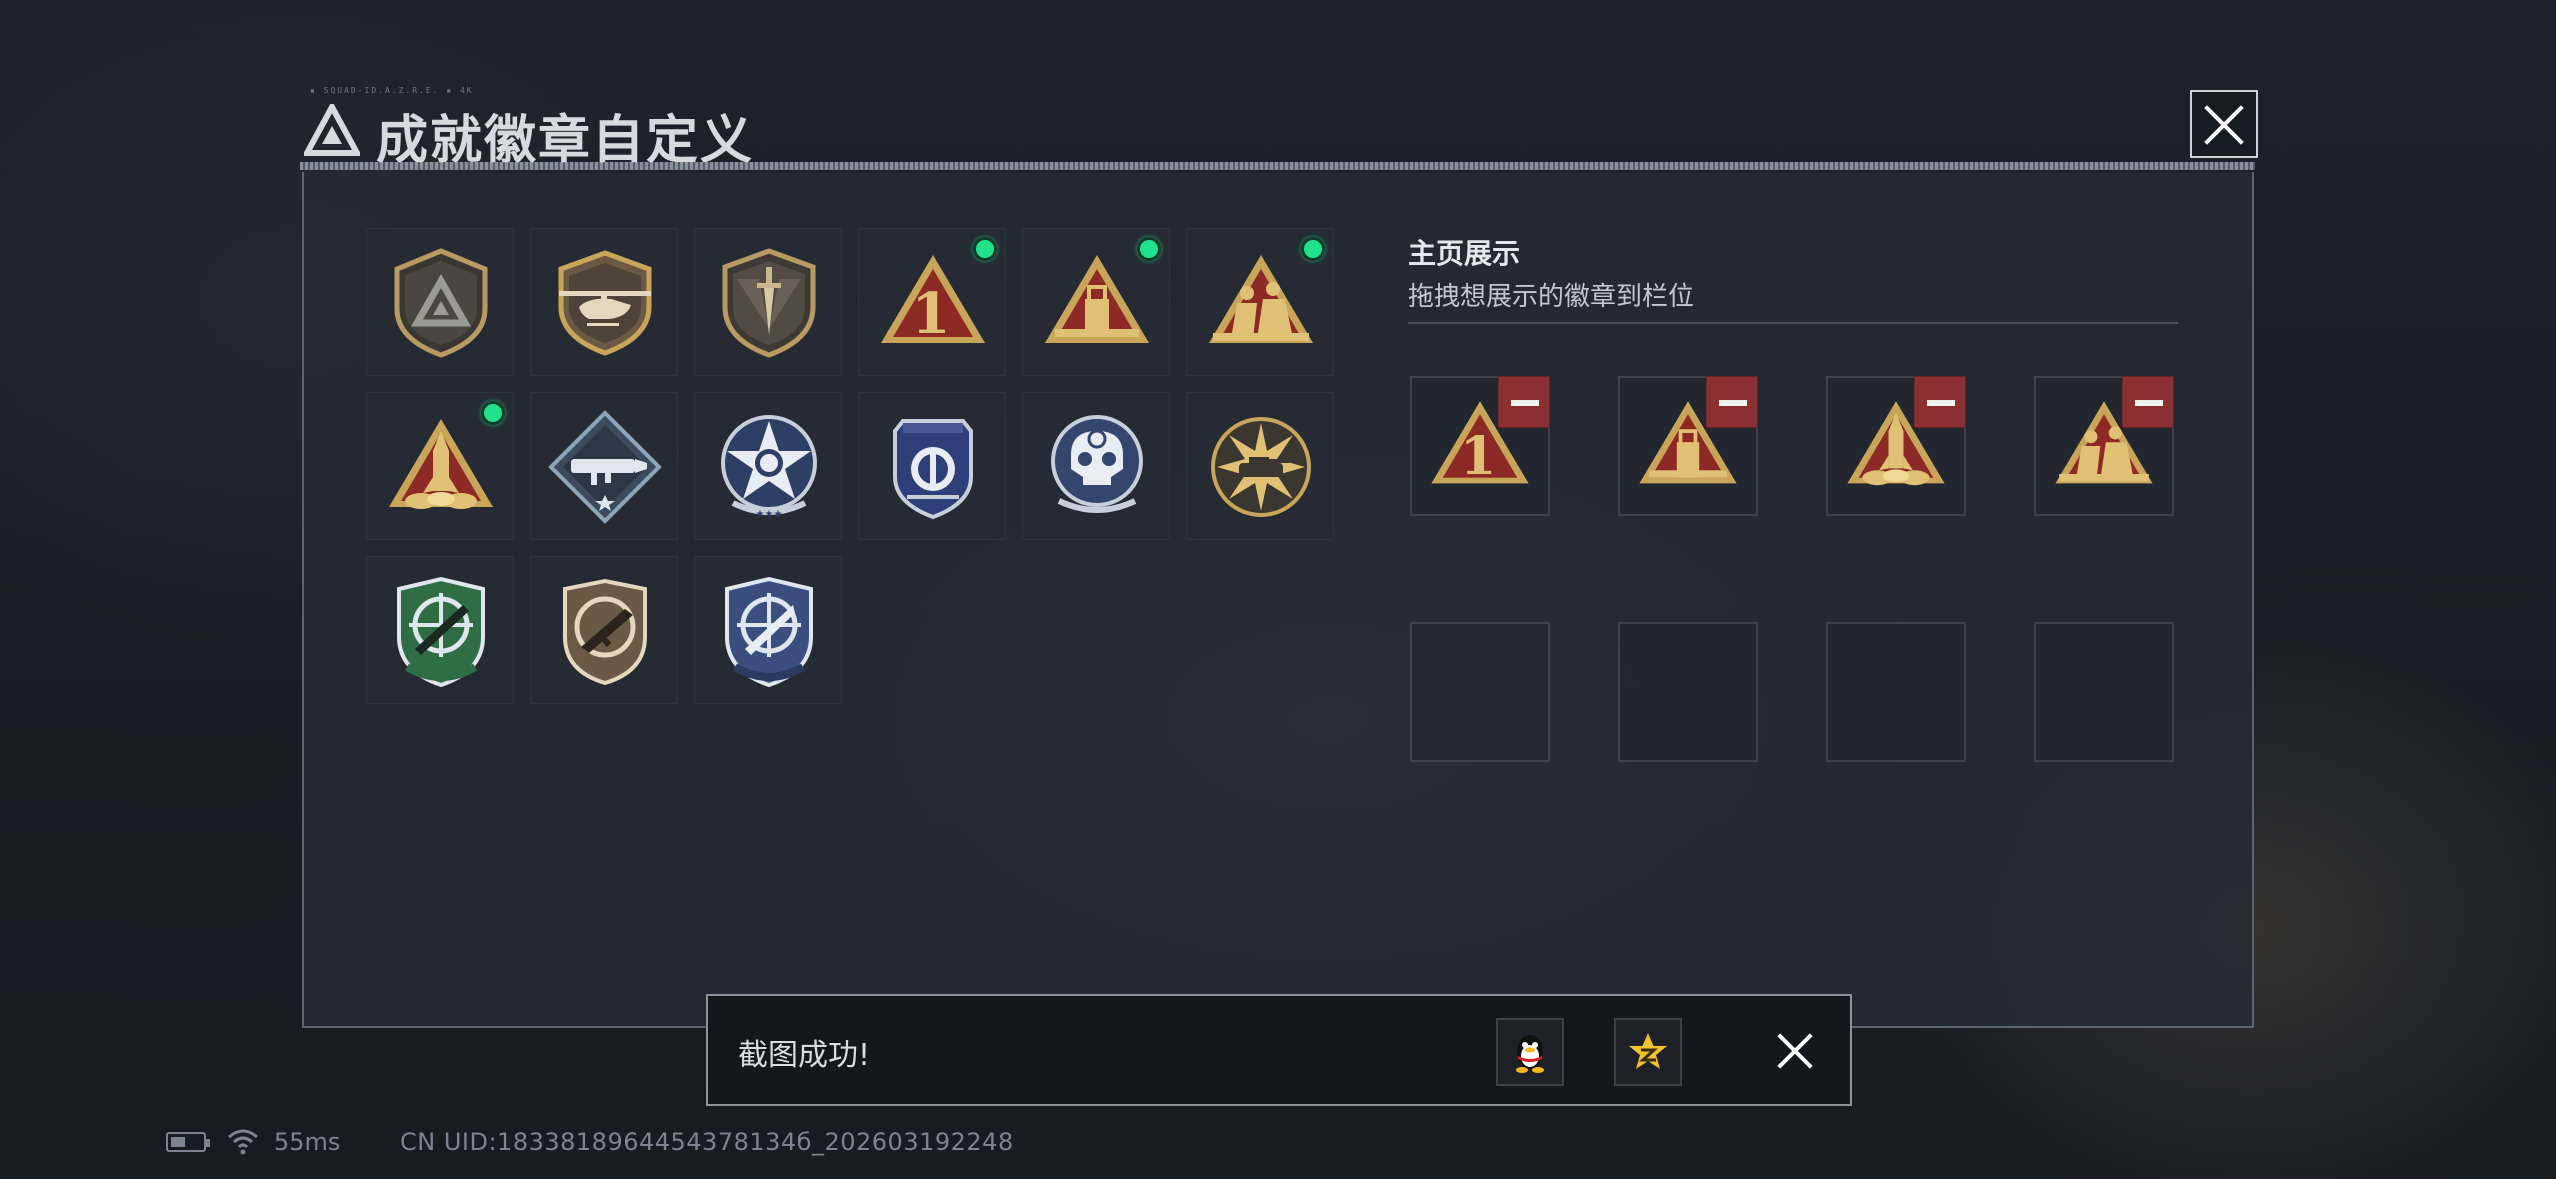  Describe the element at coordinates (1277, 131) in the screenshot. I see `window-title-bar: ▪ SQUAD-ID.A.Z.R.E. ▪ 4K 成就徽章自定义` at that location.